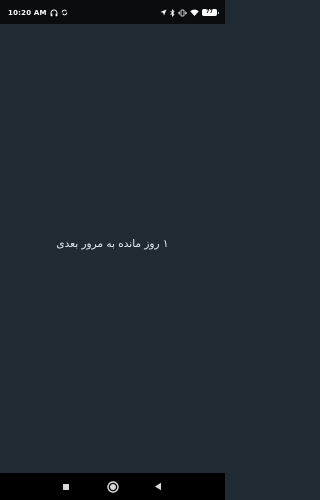 The width and height of the screenshot is (320, 500). I want to click on home-button, so click(113, 486).